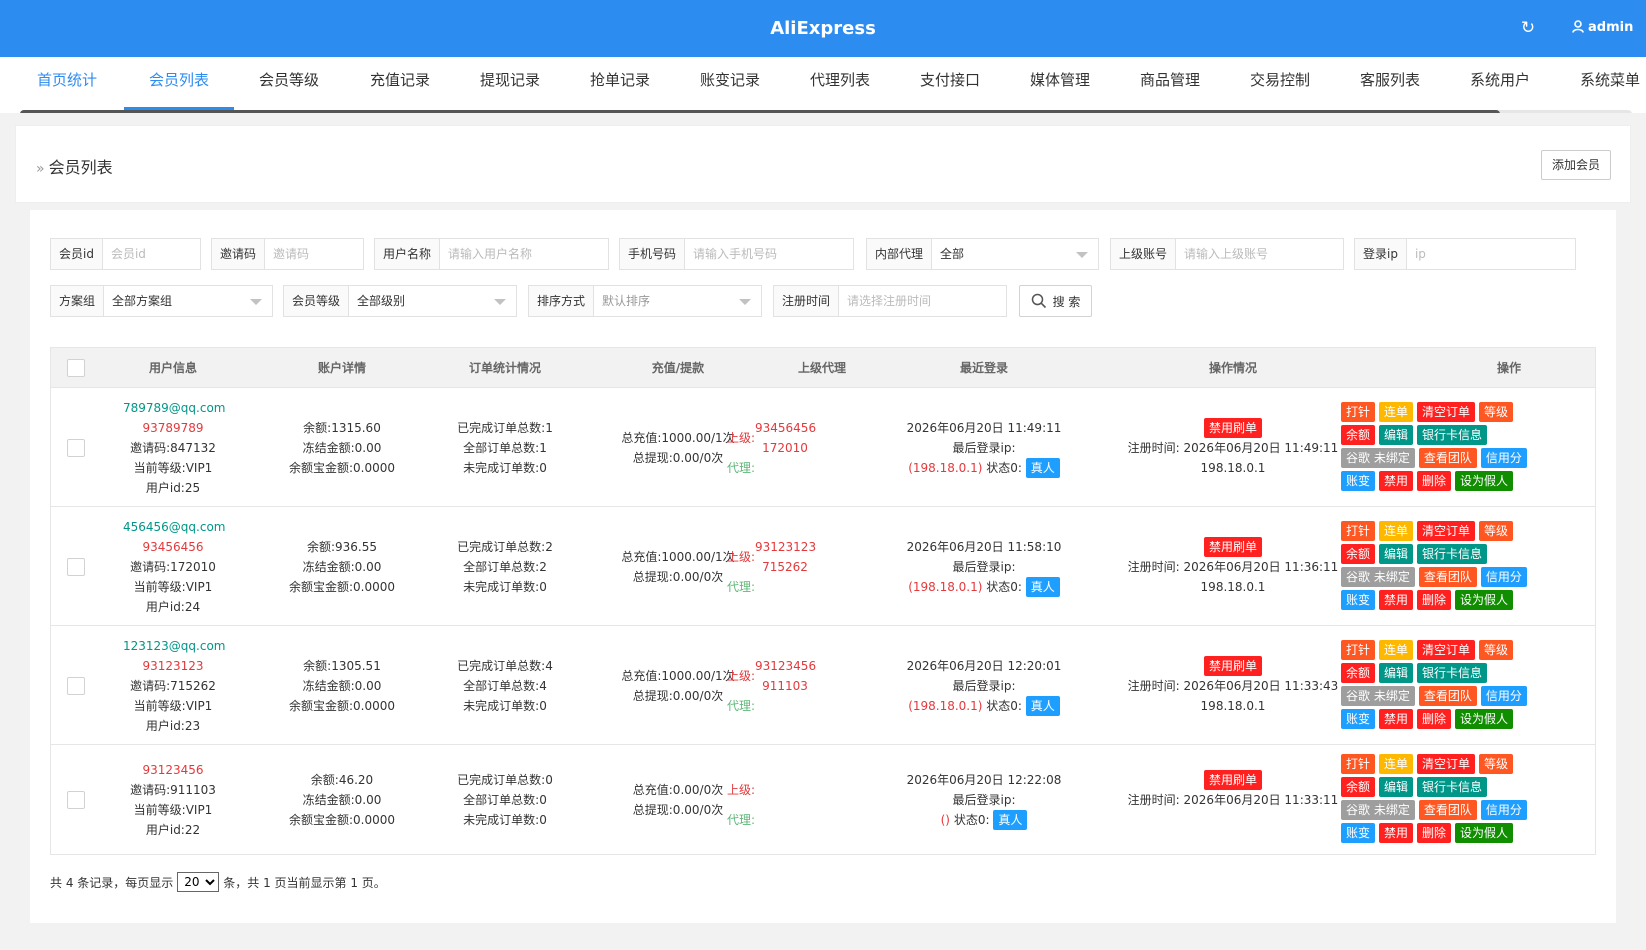 This screenshot has height=950, width=1646. Describe the element at coordinates (524, 254) in the screenshot. I see `username-input` at that location.